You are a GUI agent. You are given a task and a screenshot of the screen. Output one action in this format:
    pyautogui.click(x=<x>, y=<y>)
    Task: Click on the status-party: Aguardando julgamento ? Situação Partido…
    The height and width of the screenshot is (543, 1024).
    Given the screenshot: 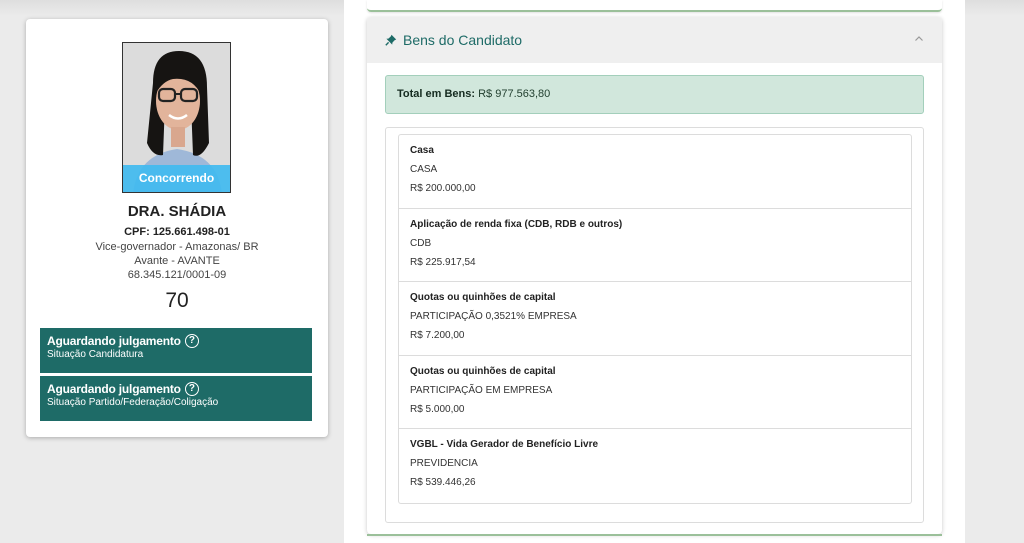 What is the action you would take?
    pyautogui.click(x=176, y=398)
    